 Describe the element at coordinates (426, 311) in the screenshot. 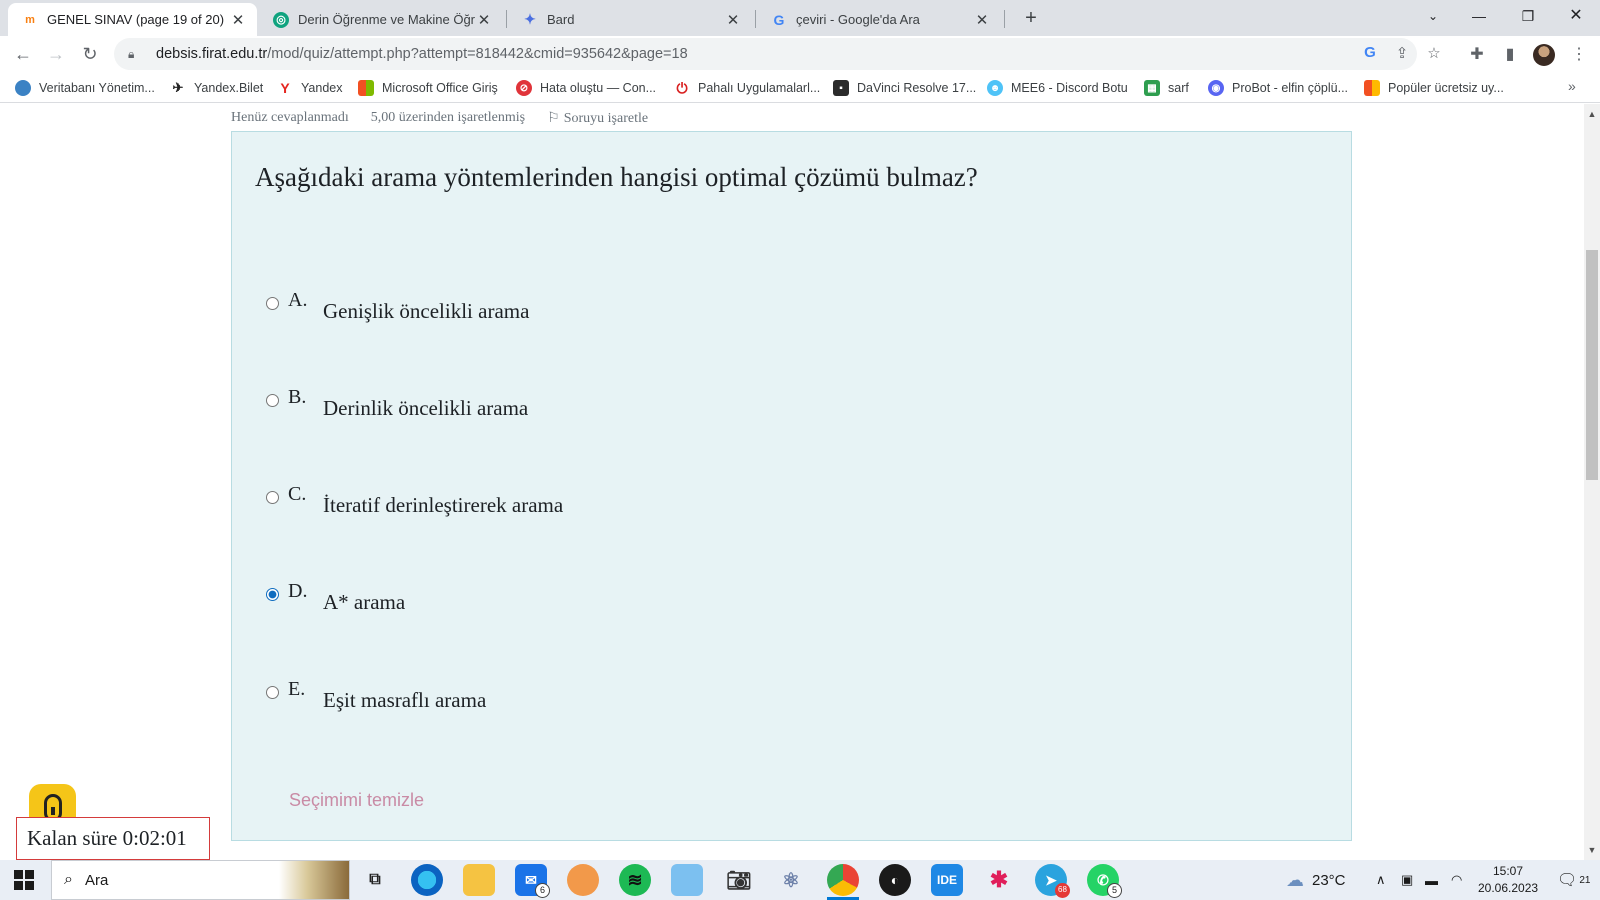

I see `answer-text: Genişlik öncelikli arama` at that location.